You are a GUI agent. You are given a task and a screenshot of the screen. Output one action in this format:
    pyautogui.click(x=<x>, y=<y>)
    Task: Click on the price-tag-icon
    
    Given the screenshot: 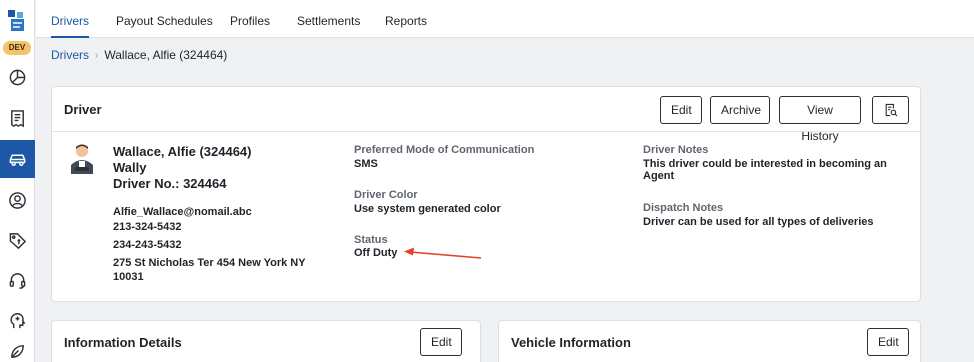 What is the action you would take?
    pyautogui.click(x=18, y=240)
    